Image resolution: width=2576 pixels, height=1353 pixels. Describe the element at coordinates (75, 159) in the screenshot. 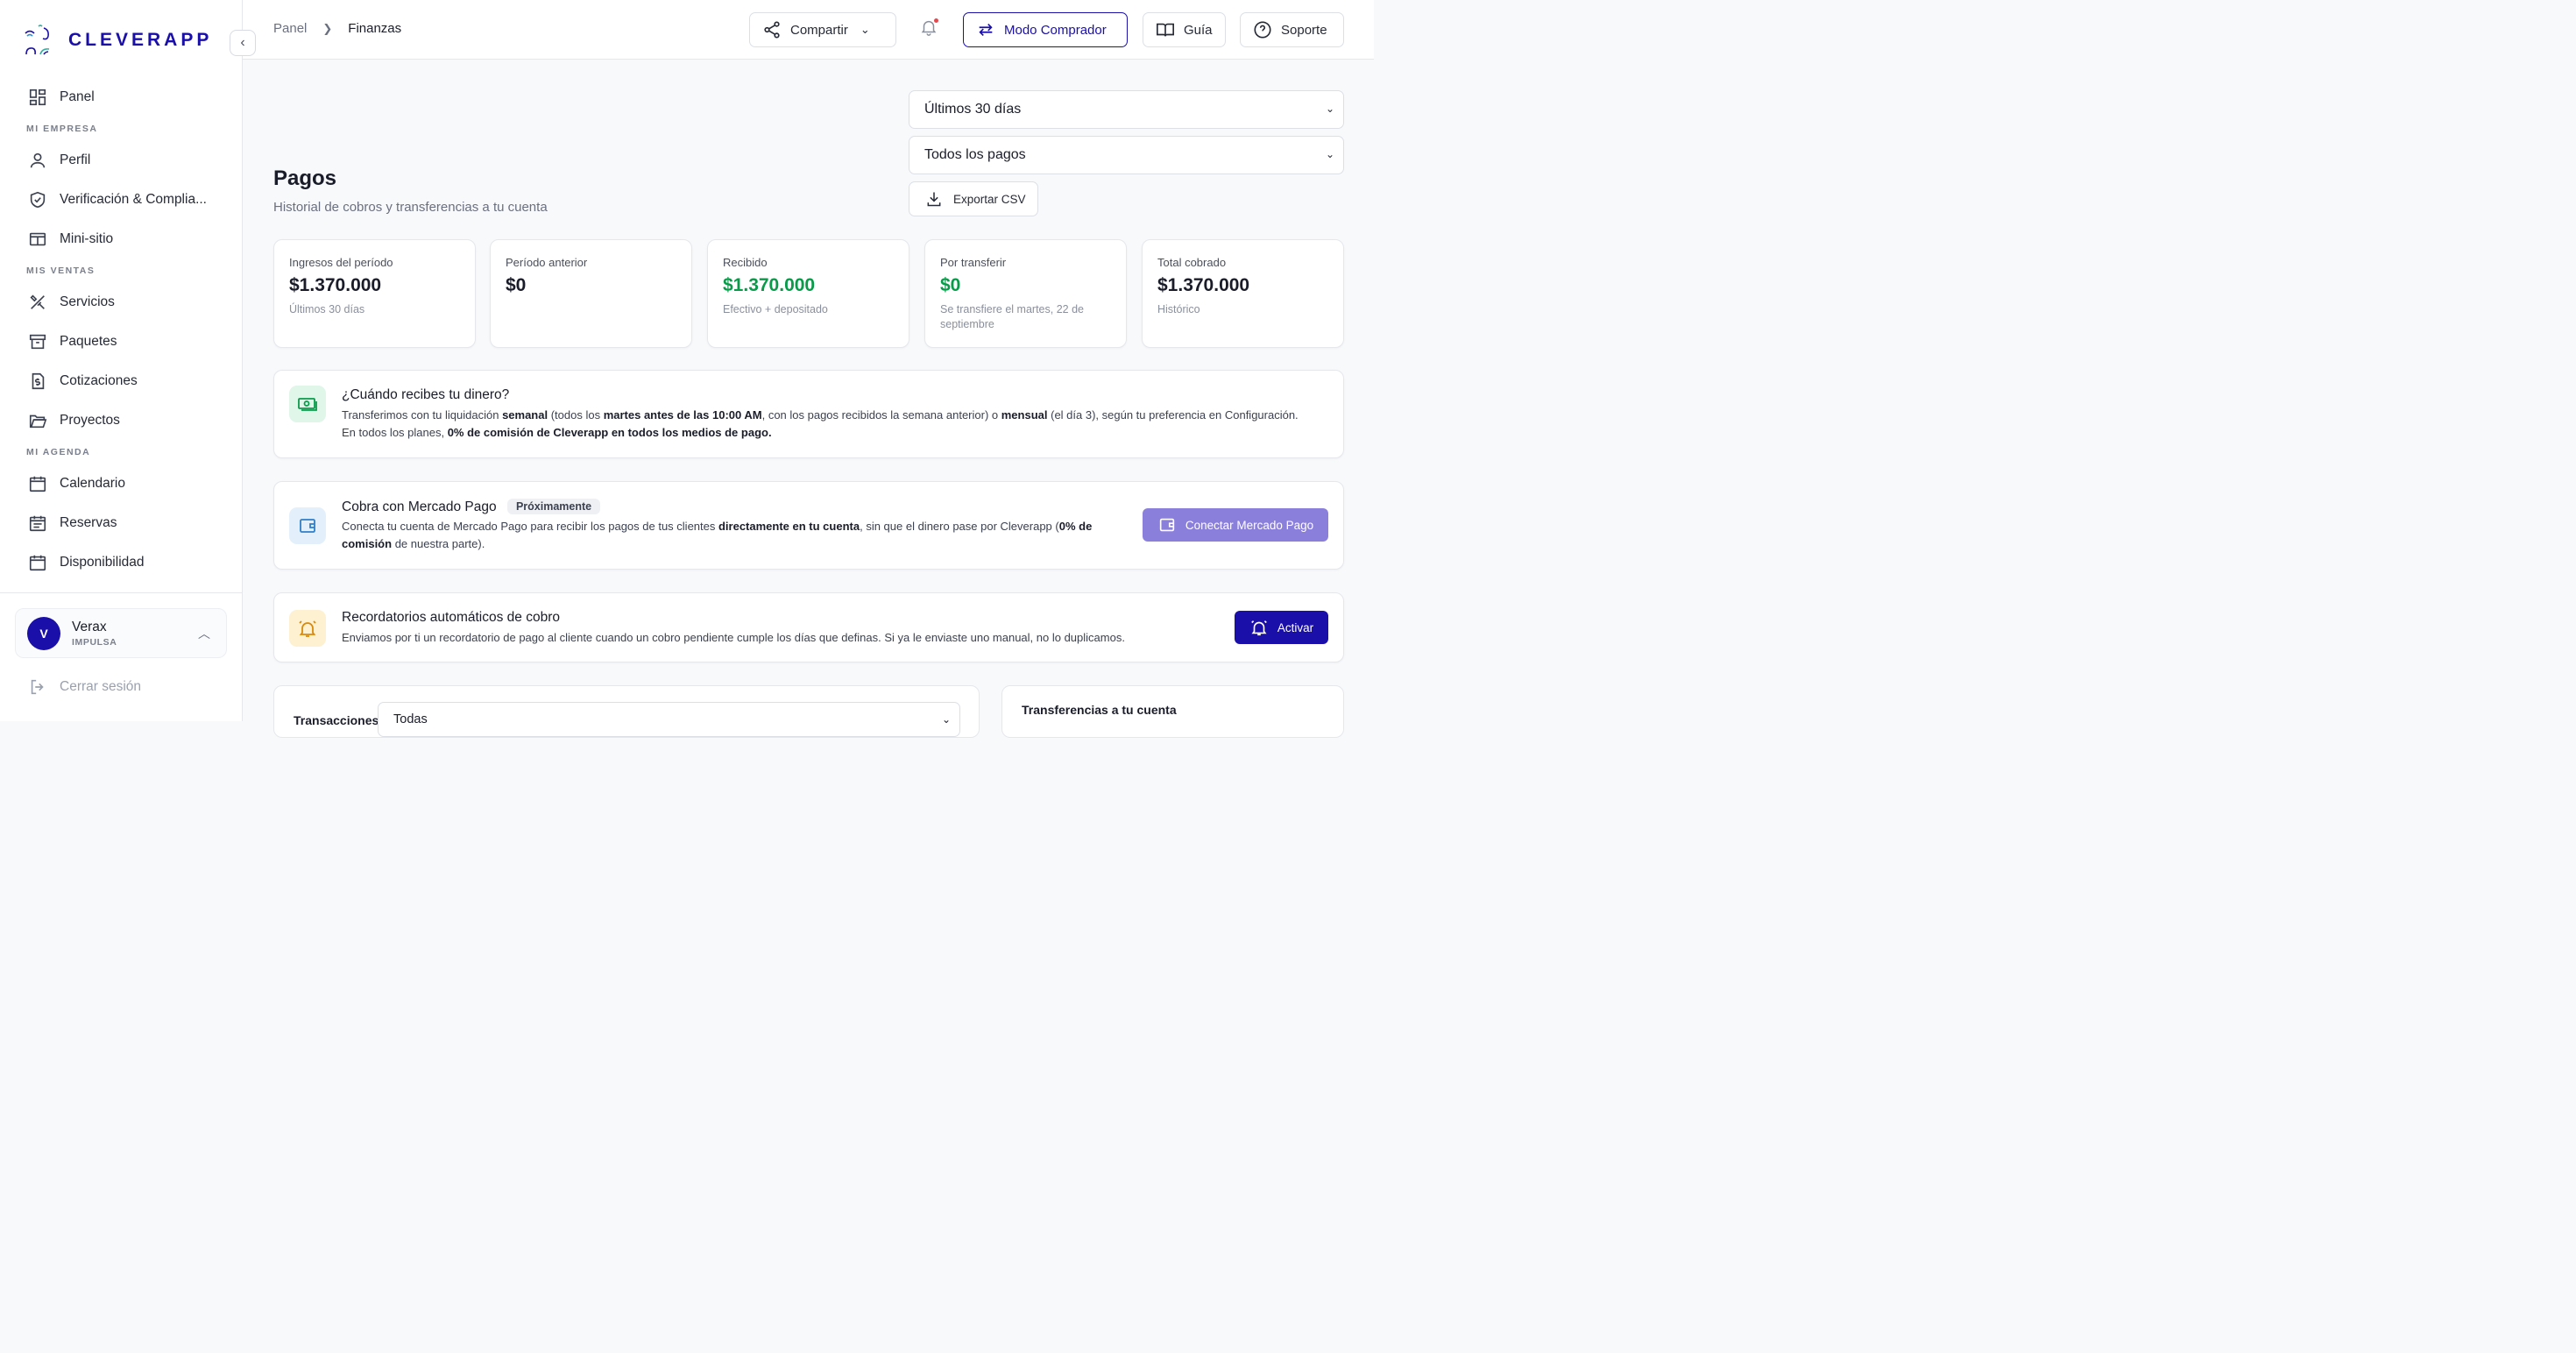

I see `sidebar-item-label: Perfil` at that location.